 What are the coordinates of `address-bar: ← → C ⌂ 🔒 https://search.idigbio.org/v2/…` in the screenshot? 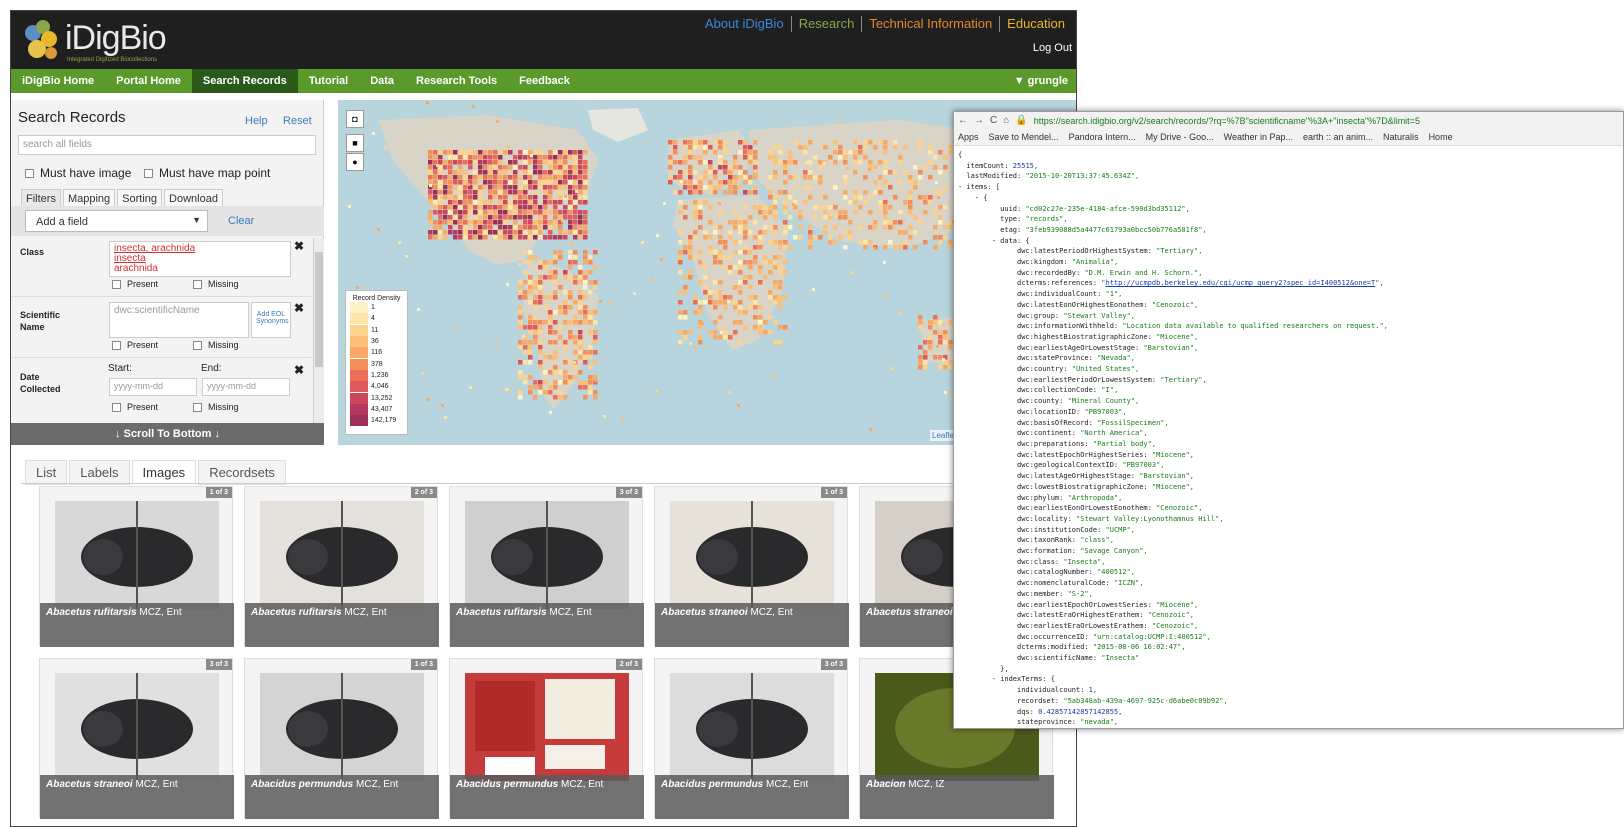 It's located at (1288, 120).